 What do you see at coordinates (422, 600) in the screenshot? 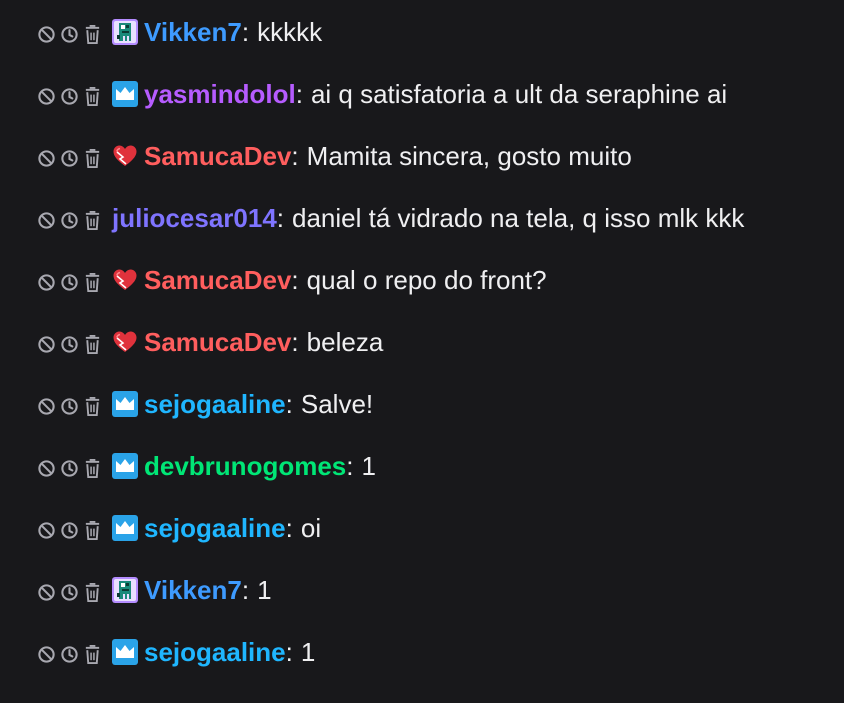
I see `chat-message: Vikken7:1` at bounding box center [422, 600].